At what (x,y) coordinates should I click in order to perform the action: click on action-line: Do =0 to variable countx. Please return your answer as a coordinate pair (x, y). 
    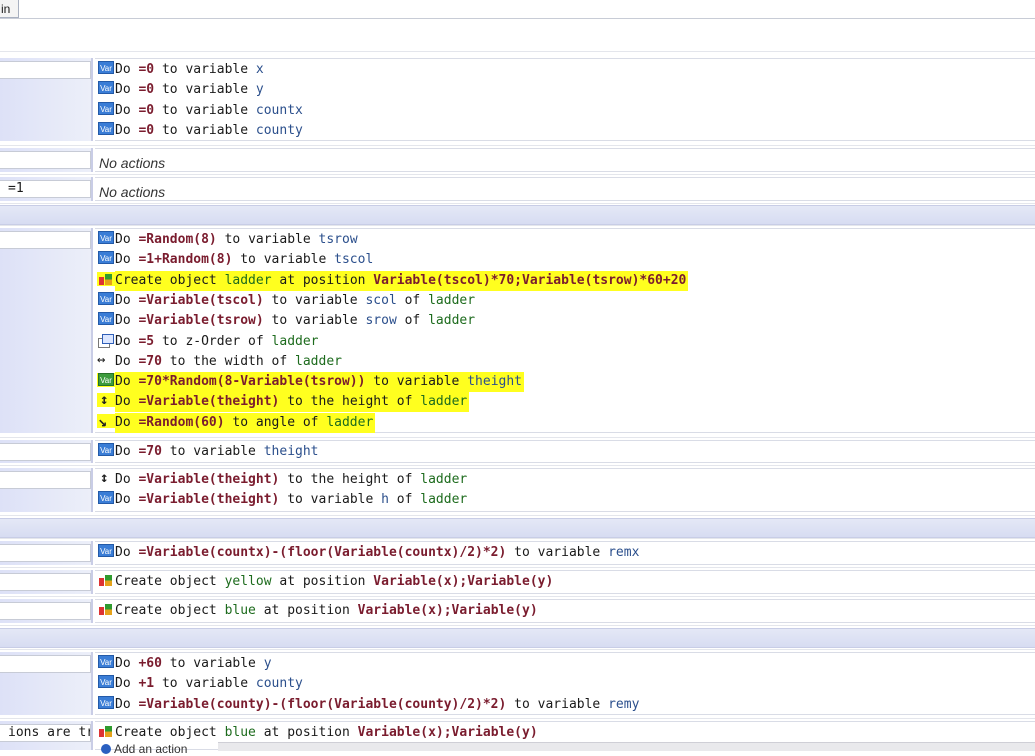
    Looking at the image, I should click on (201, 111).